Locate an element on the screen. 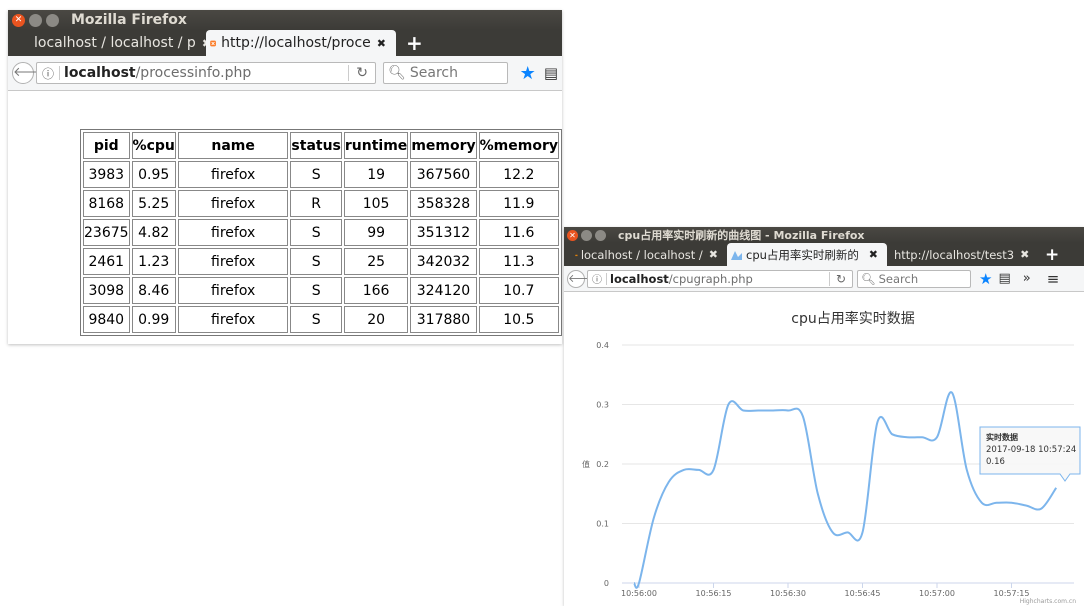 The height and width of the screenshot is (606, 1084). y-tick-label: 0.3 is located at coordinates (602, 405).